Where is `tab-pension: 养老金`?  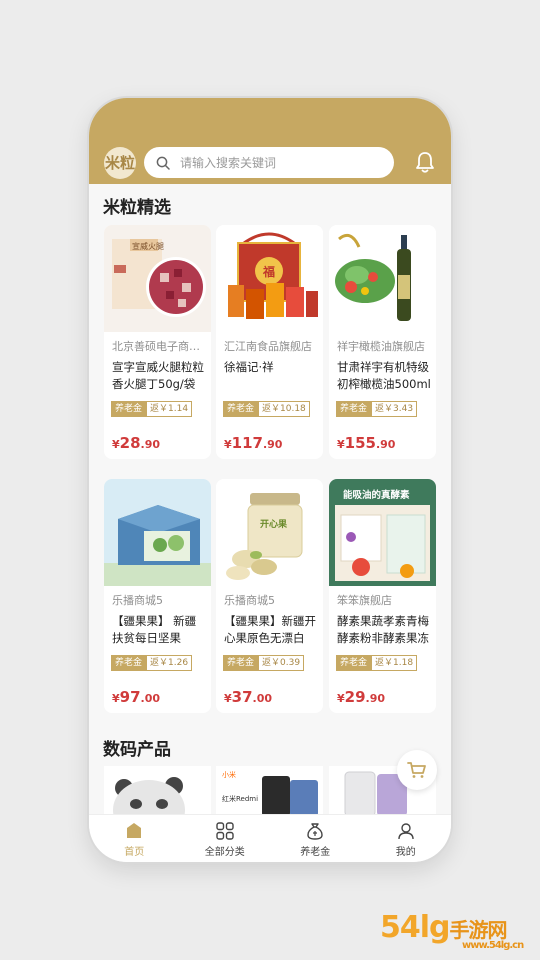
tab-pension: 养老金 is located at coordinates (315, 838).